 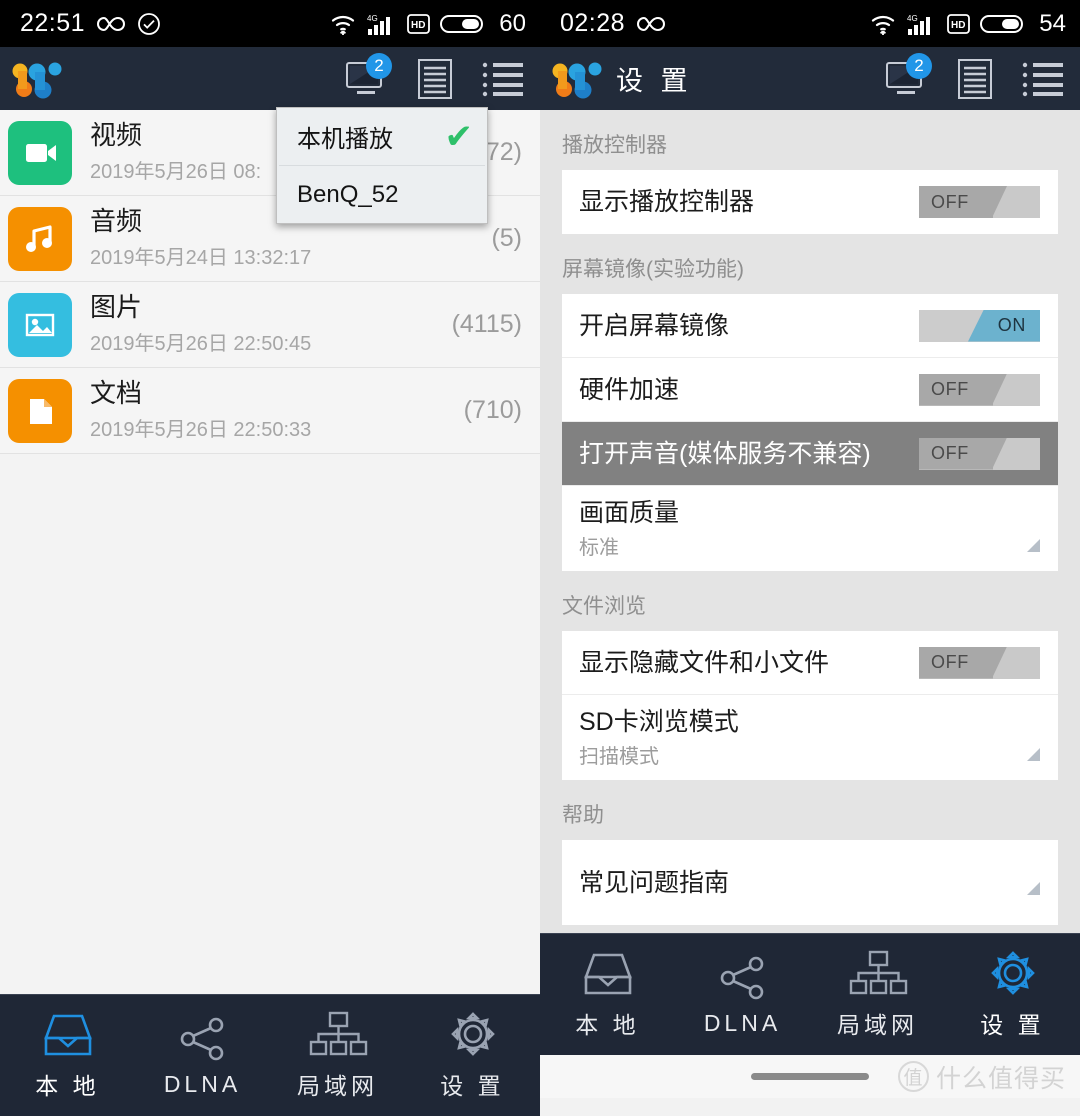 I want to click on video-icon, so click(x=40, y=152).